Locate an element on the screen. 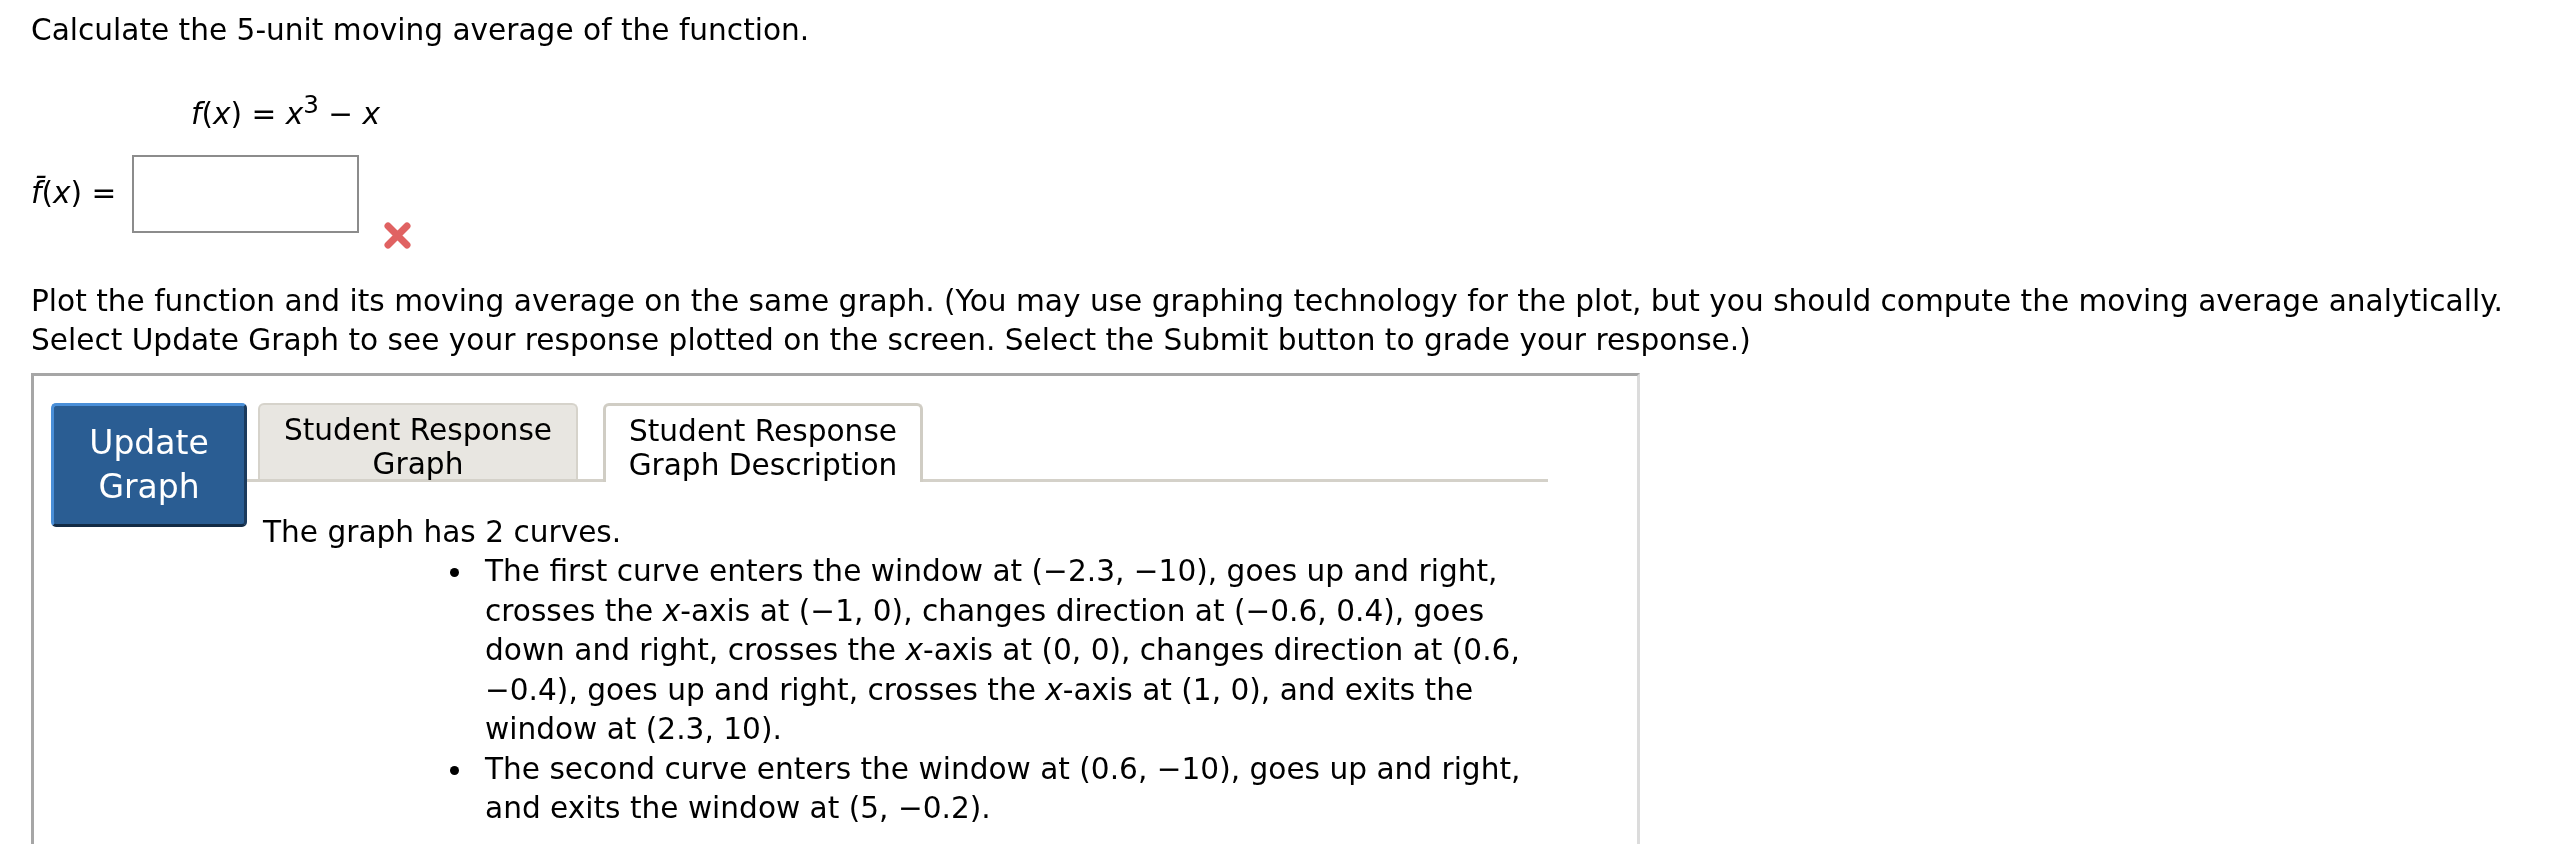  tab: Student Response Graph Description is located at coordinates (763, 442).